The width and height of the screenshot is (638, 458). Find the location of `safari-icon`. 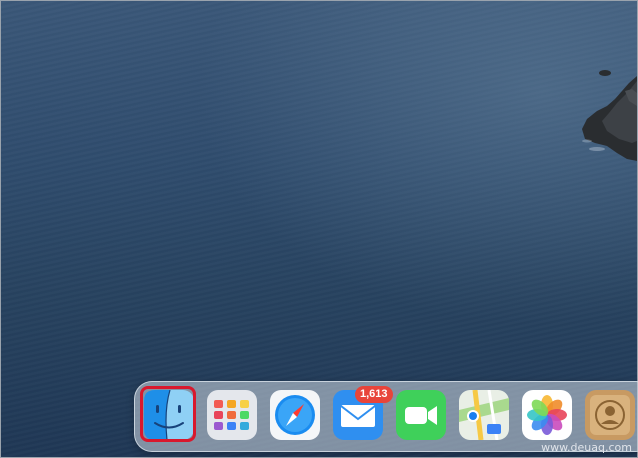

safari-icon is located at coordinates (295, 415).